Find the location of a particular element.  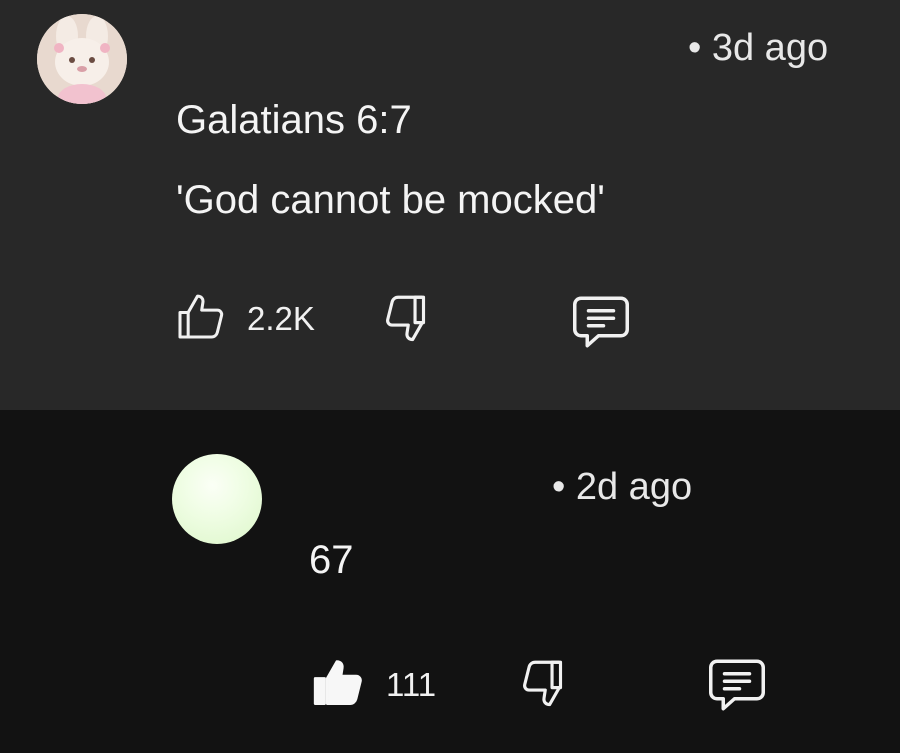

plush-bunny-avatar-icon is located at coordinates (82, 59).